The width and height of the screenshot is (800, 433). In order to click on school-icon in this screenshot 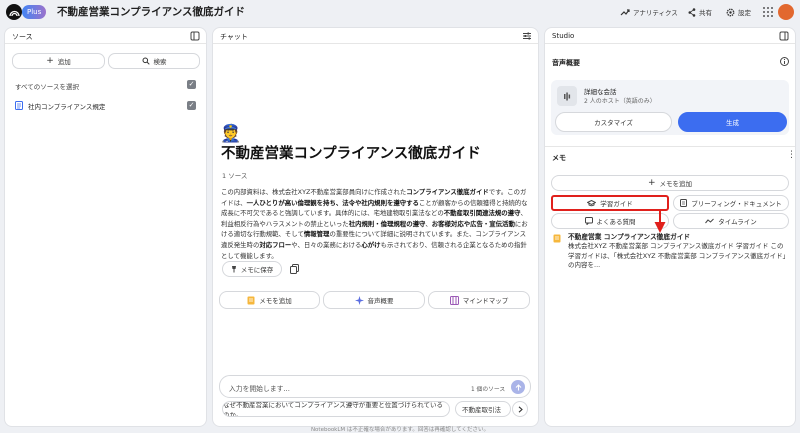, I will do `click(592, 202)`.